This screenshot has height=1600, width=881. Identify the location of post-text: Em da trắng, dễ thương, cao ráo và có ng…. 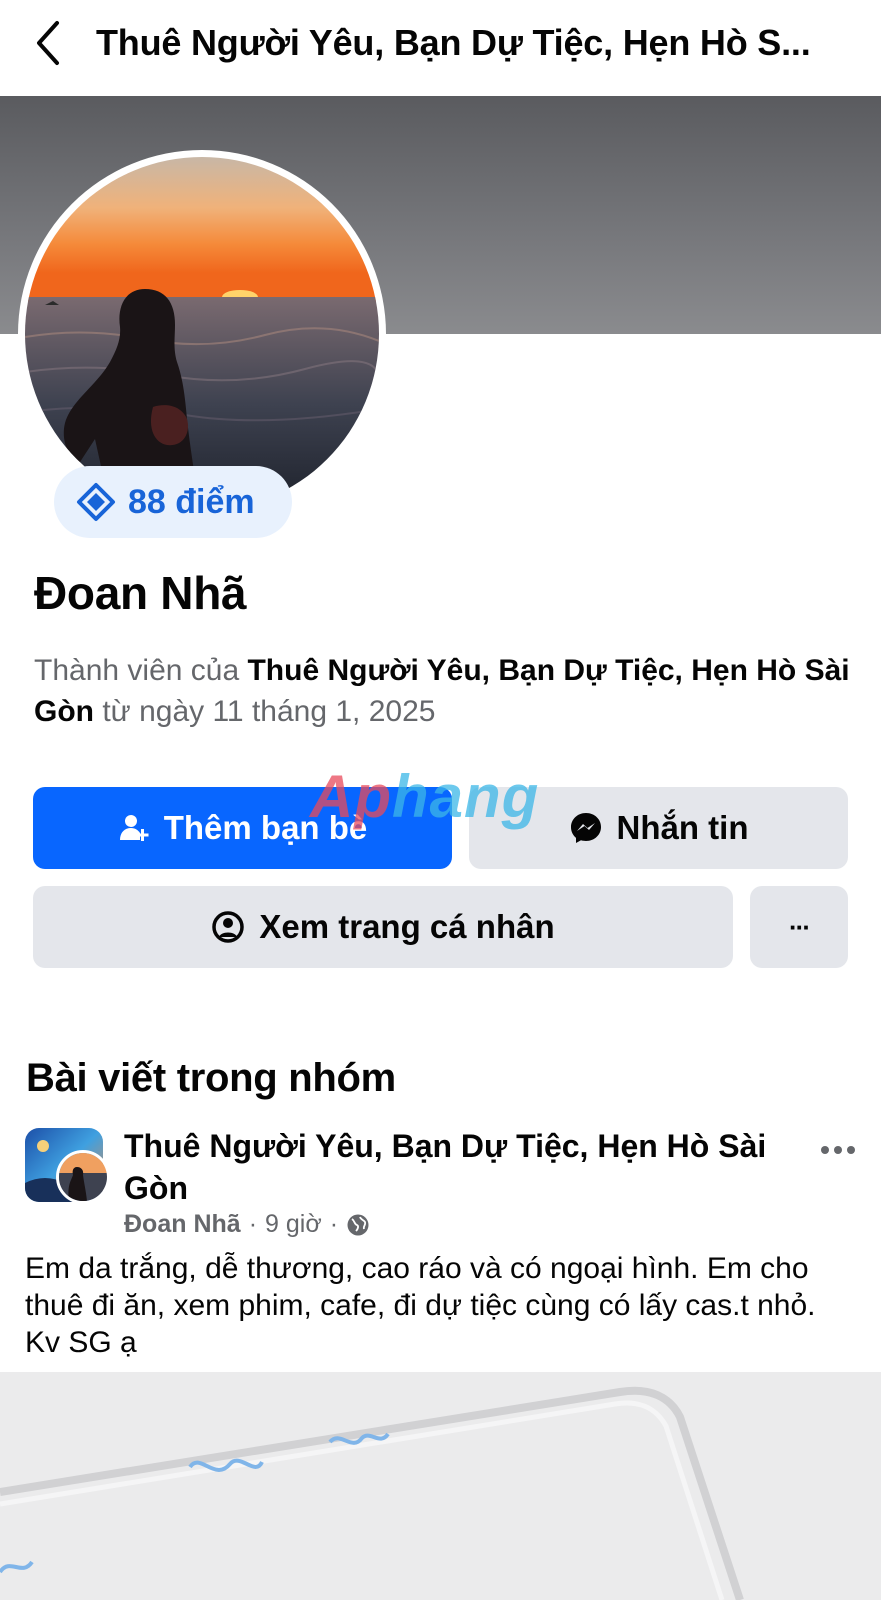
(420, 1305).